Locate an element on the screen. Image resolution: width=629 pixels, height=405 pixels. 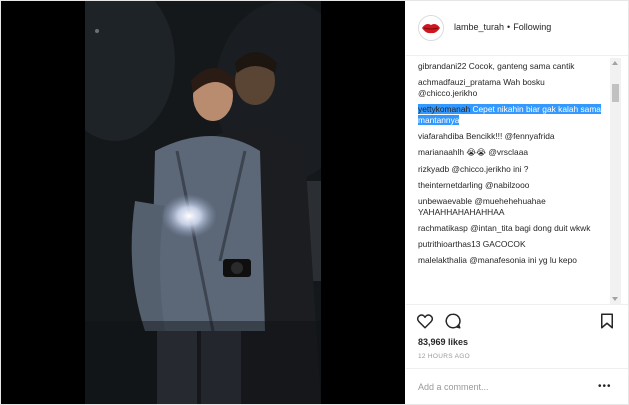
comment-user: malelakthalia is located at coordinates (442, 260).